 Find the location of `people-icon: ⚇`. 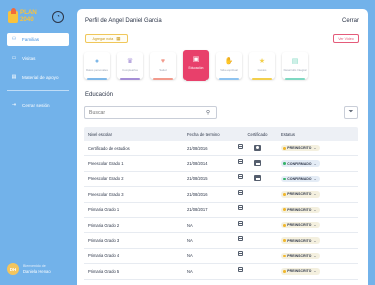

people-icon: ⚇ is located at coordinates (14, 39).